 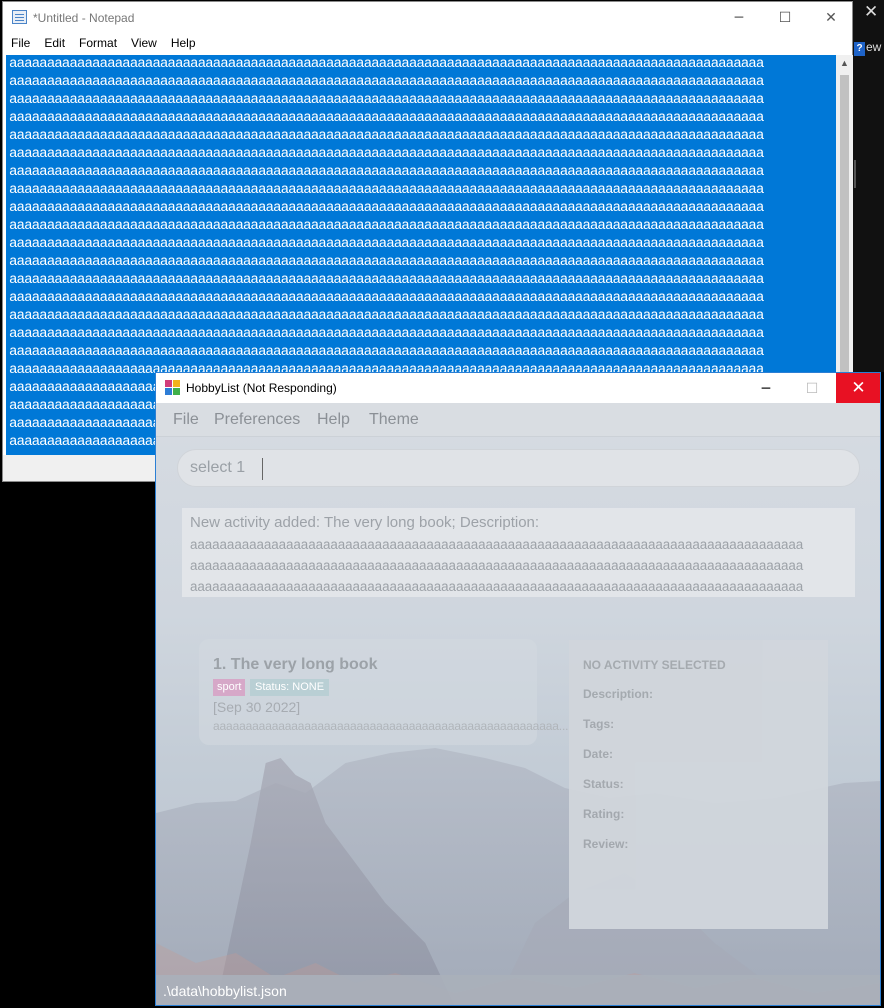 I want to click on hobbylist-title-bar: HobbyList (Not Responding) ─ ☐ ✕, so click(x=518, y=388).